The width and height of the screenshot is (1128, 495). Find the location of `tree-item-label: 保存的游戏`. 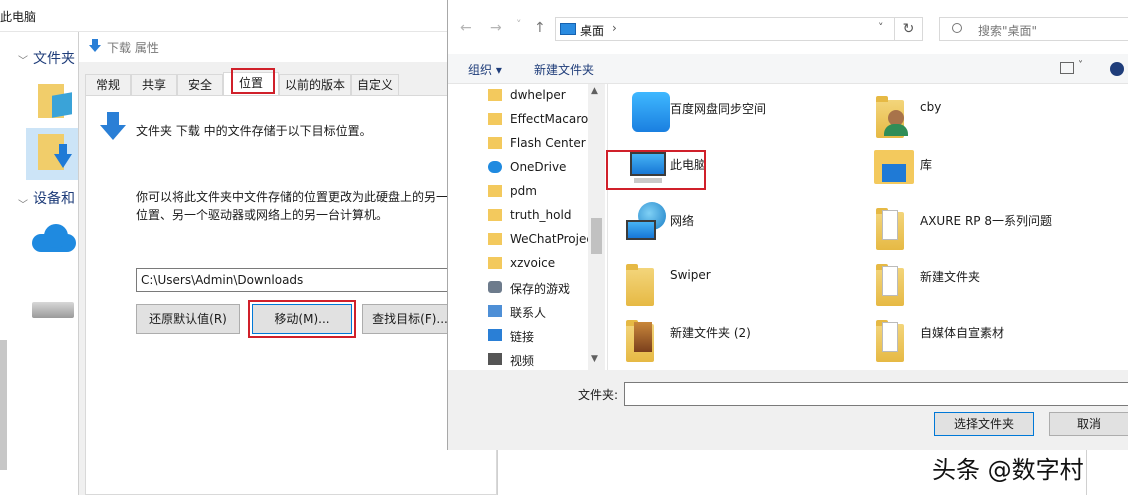

tree-item-label: 保存的游戏 is located at coordinates (540, 289).